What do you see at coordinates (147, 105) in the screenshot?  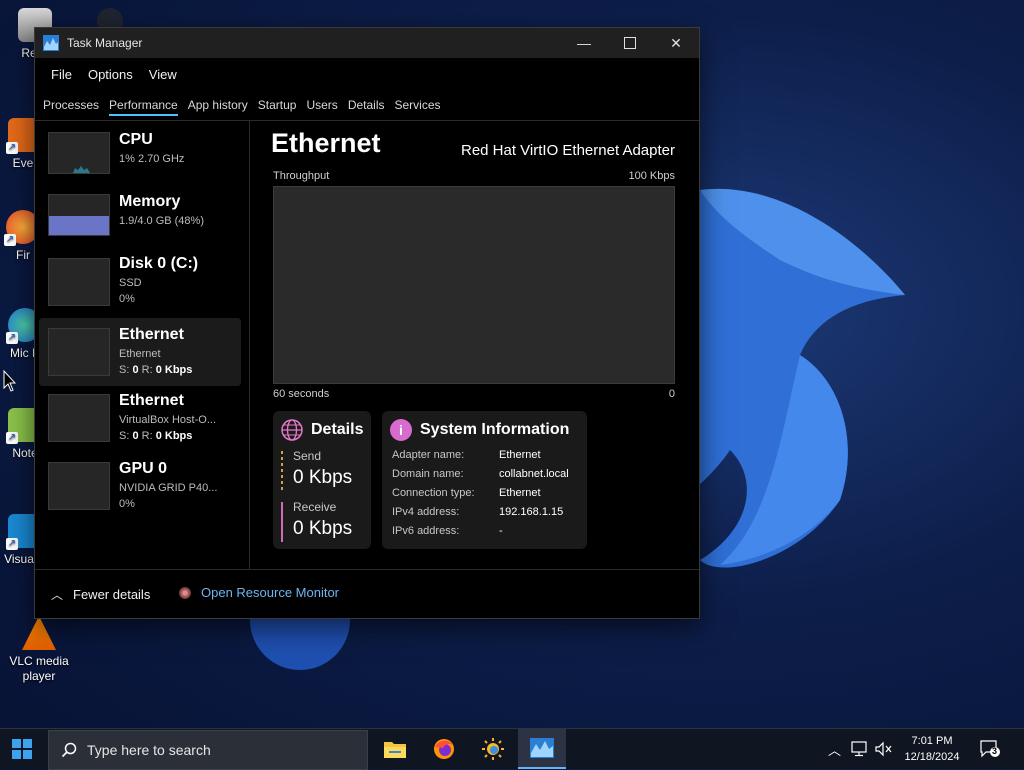 I see `tab-performance: Performance` at bounding box center [147, 105].